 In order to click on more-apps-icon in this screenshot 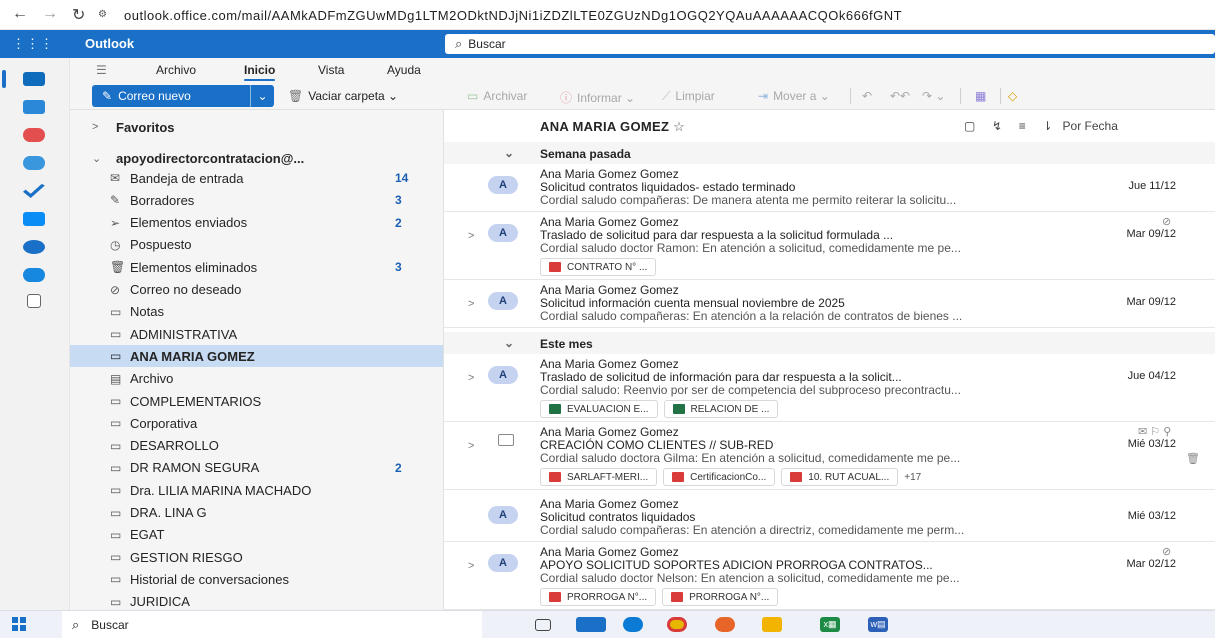, I will do `click(34, 301)`.